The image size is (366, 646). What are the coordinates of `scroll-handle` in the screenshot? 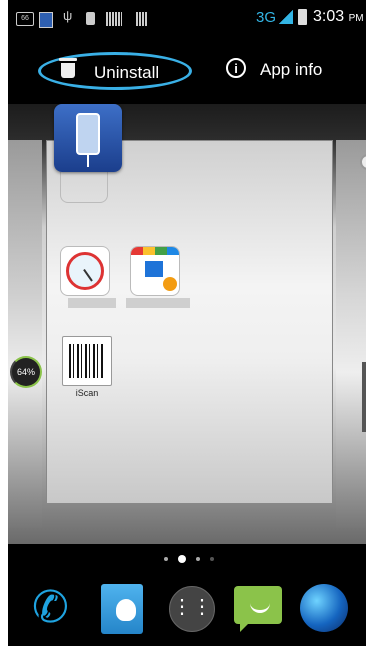 It's located at (364, 397).